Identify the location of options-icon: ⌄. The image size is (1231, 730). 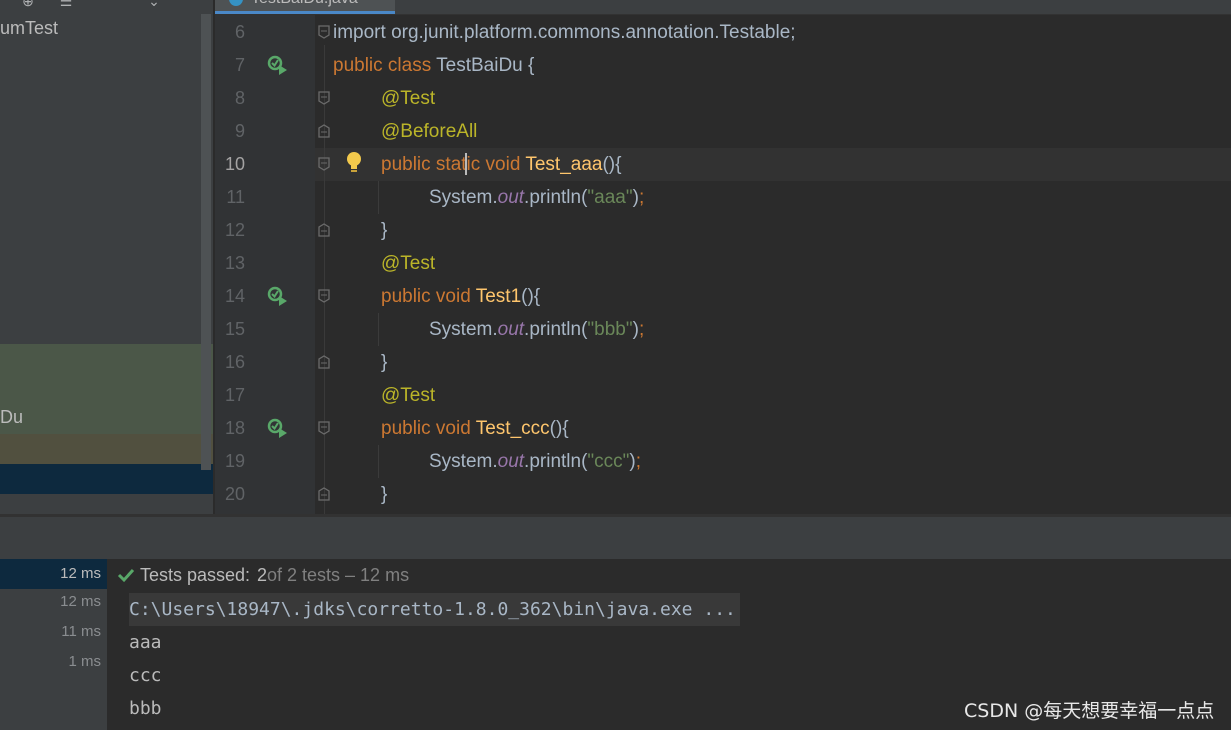
(154, 4).